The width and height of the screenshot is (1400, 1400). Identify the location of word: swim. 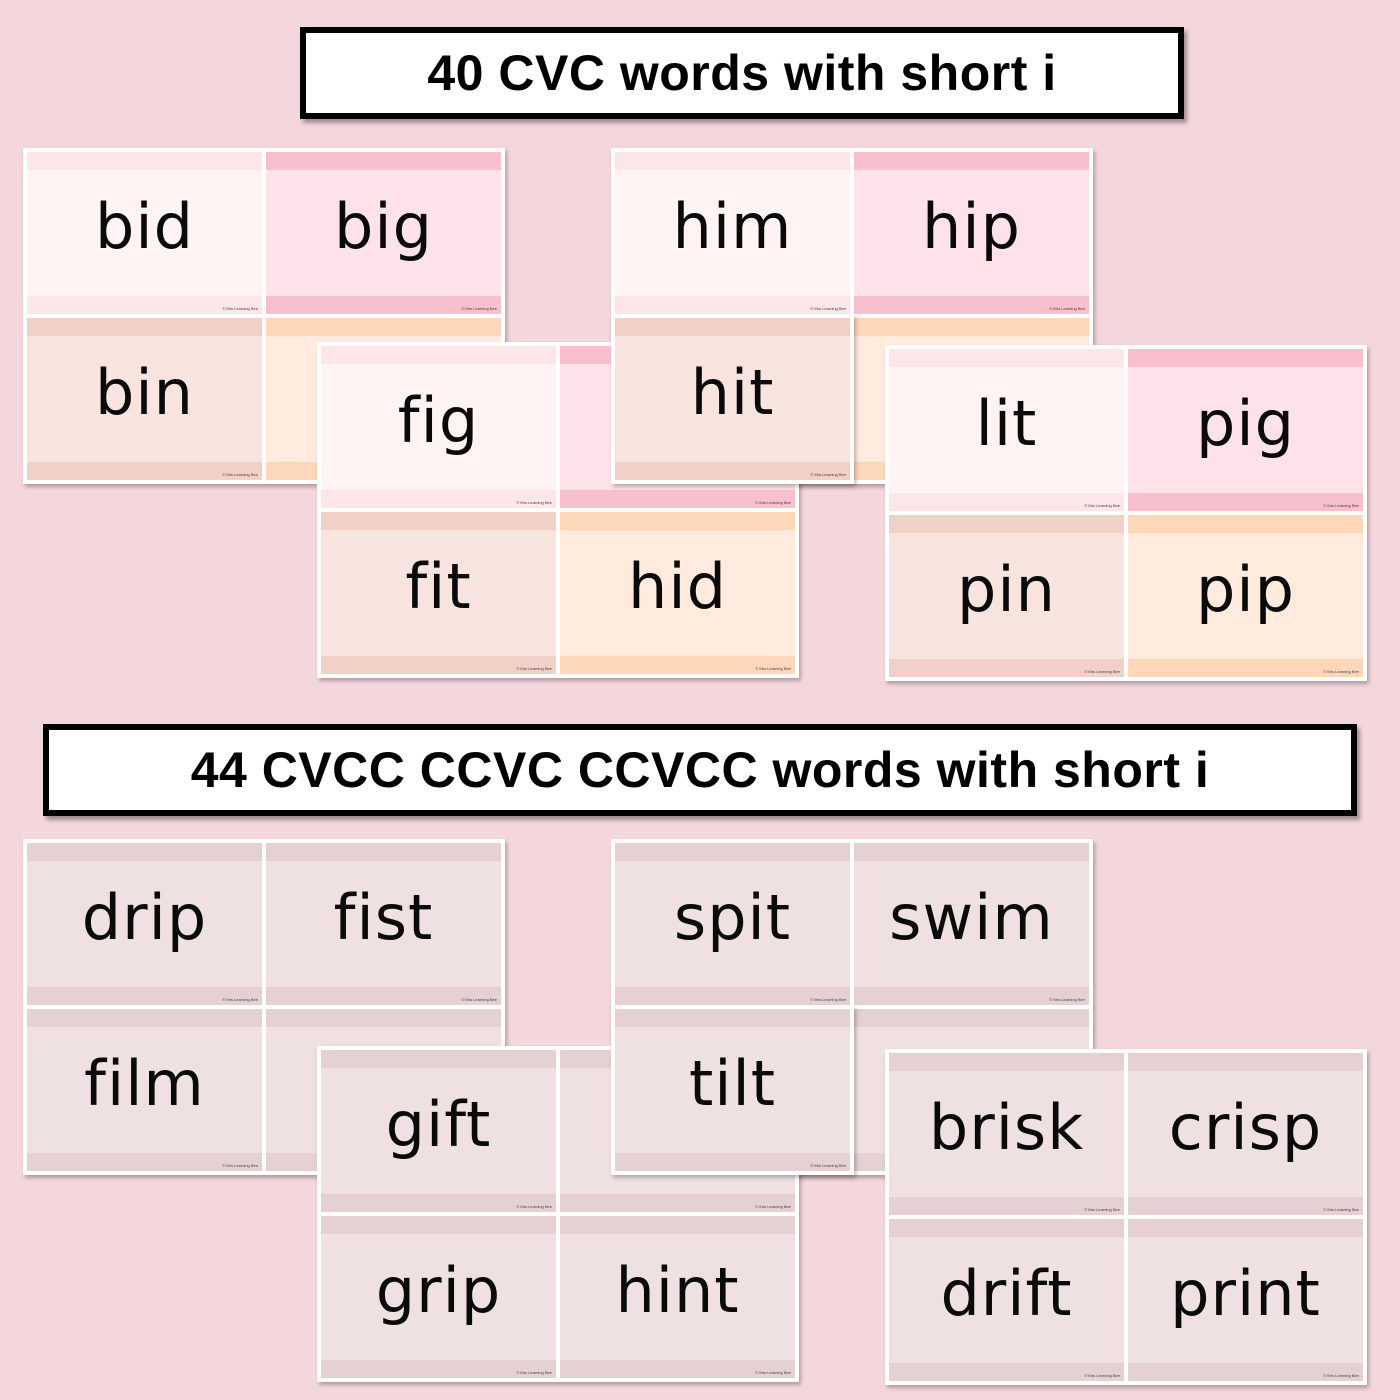
(971, 917).